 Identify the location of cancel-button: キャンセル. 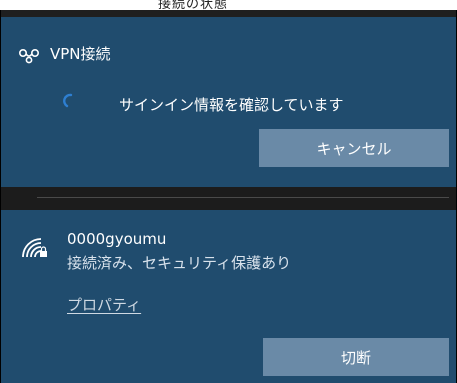
(354, 148).